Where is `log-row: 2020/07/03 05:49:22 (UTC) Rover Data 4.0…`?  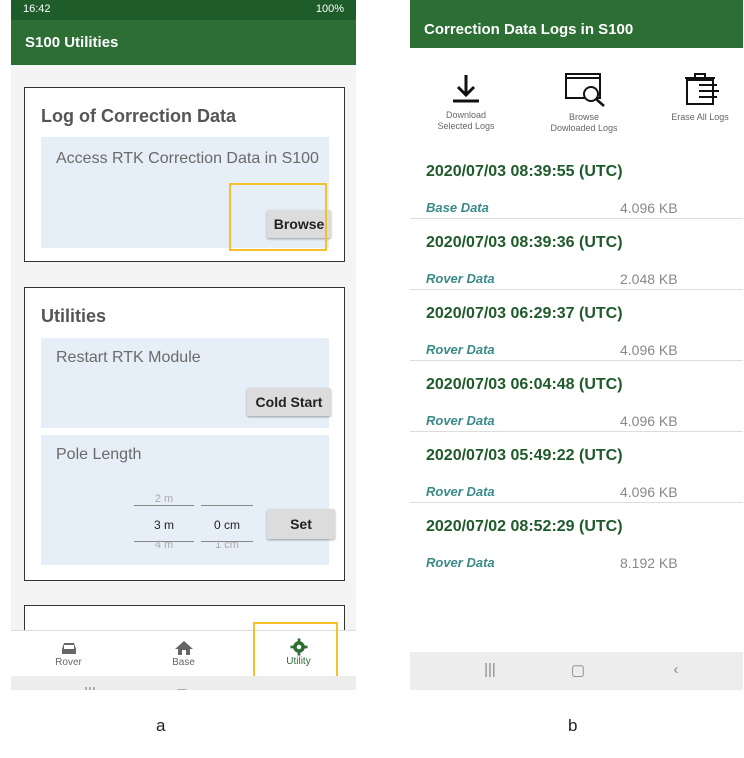 log-row: 2020/07/03 05:49:22 (UTC) Rover Data 4.0… is located at coordinates (576, 467).